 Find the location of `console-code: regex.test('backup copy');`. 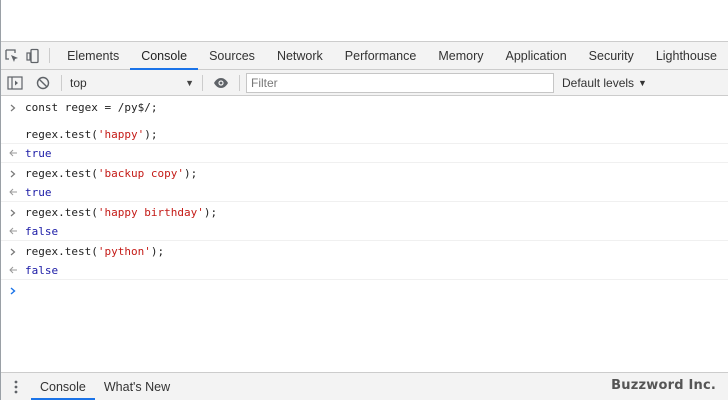

console-code: regex.test('backup copy'); is located at coordinates (111, 173).